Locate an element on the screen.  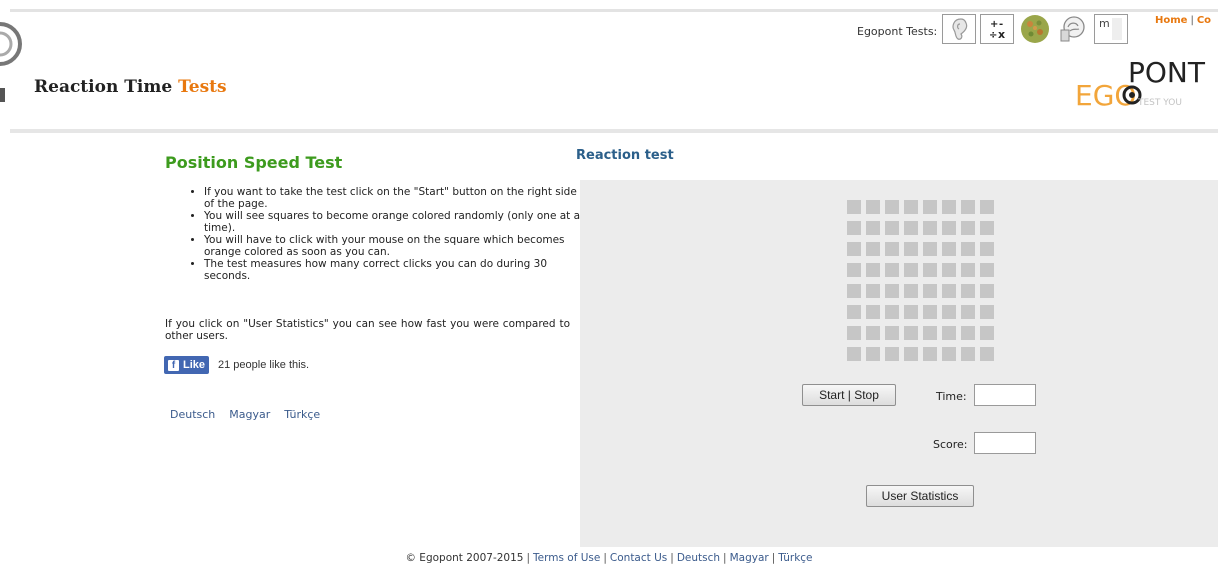
color-vision-icon is located at coordinates (1035, 29).